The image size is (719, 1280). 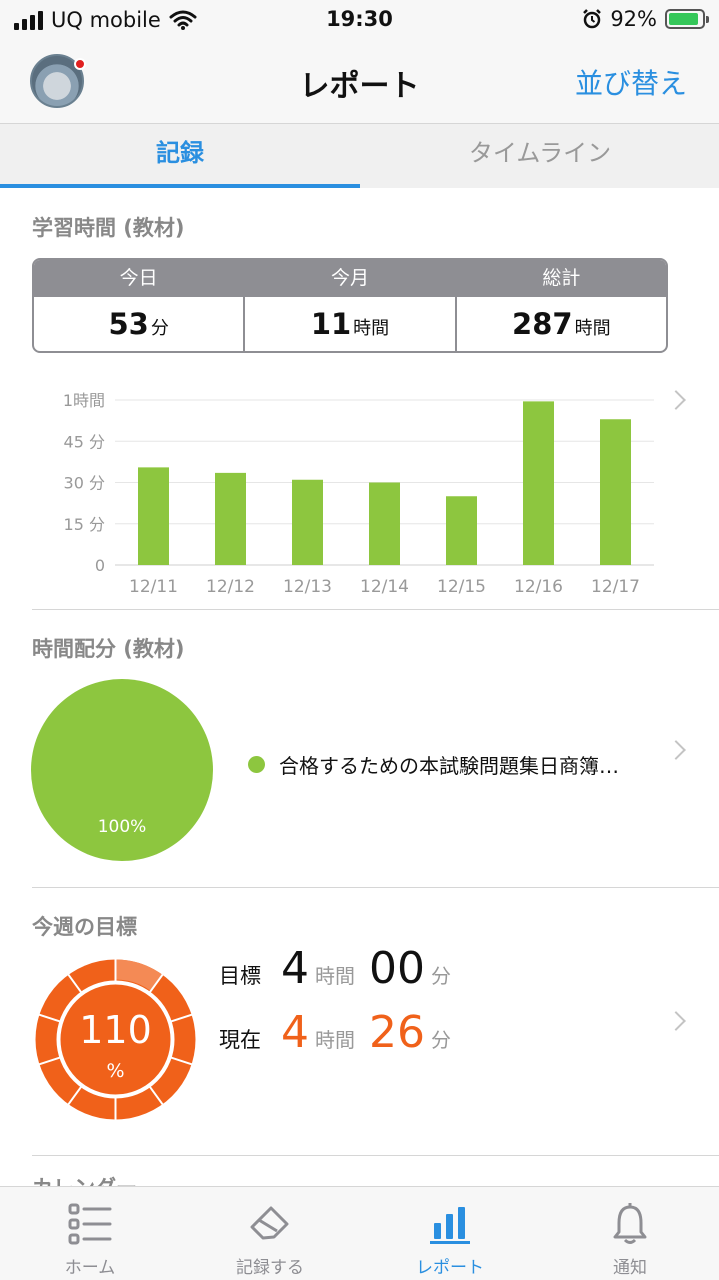 I want to click on list-icon, so click(x=90, y=1224).